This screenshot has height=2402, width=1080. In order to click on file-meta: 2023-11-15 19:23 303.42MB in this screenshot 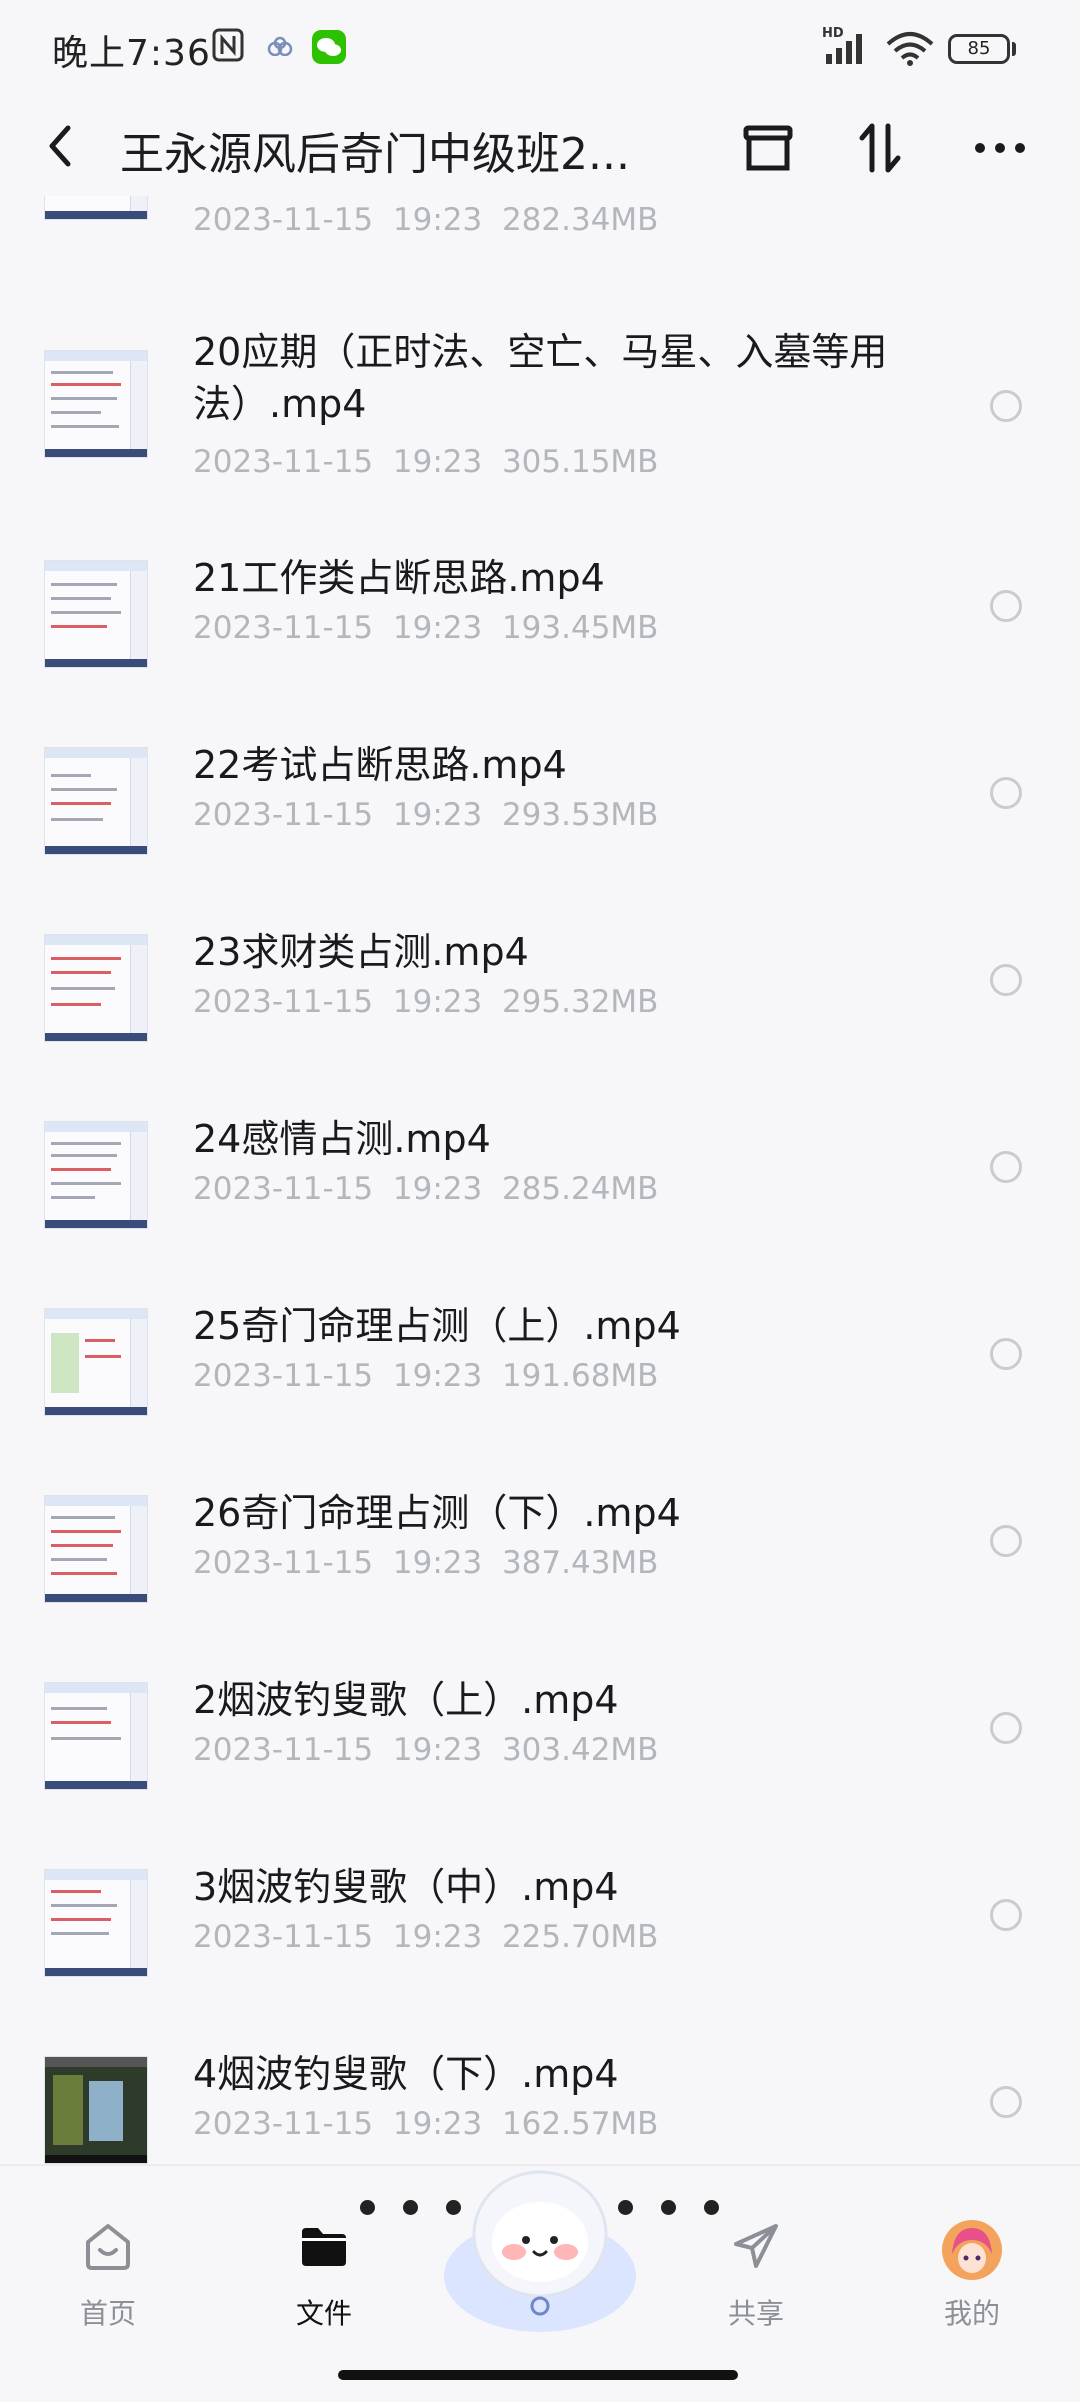, I will do `click(426, 1750)`.